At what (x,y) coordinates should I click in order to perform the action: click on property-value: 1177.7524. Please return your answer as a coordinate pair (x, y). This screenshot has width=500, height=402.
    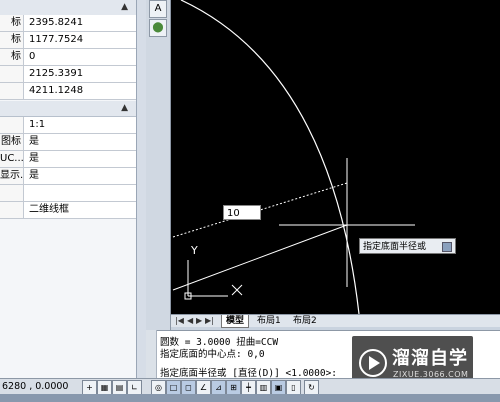
    Looking at the image, I should click on (56, 39).